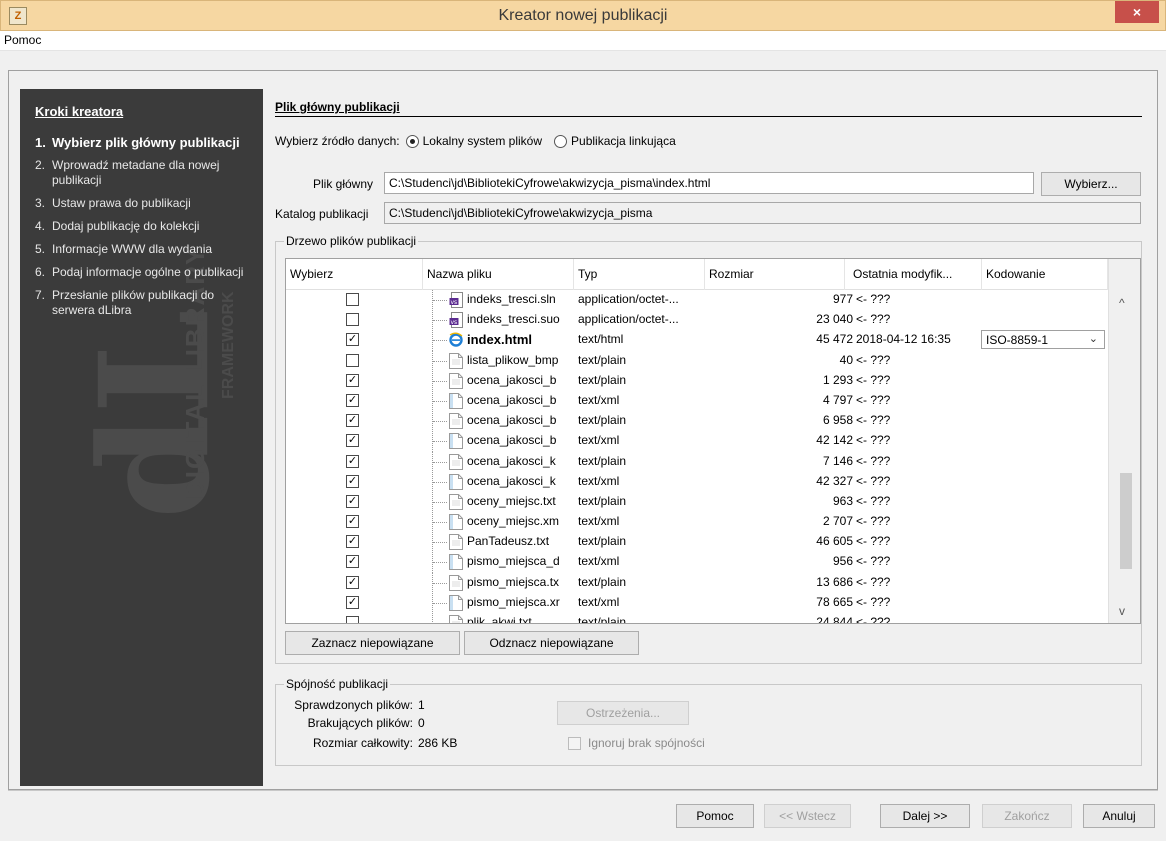 The height and width of the screenshot is (841, 1166). Describe the element at coordinates (697, 381) in the screenshot. I see `table-row: ✓ ocena_jakosci_b text/plain 1 293 <- ???` at that location.